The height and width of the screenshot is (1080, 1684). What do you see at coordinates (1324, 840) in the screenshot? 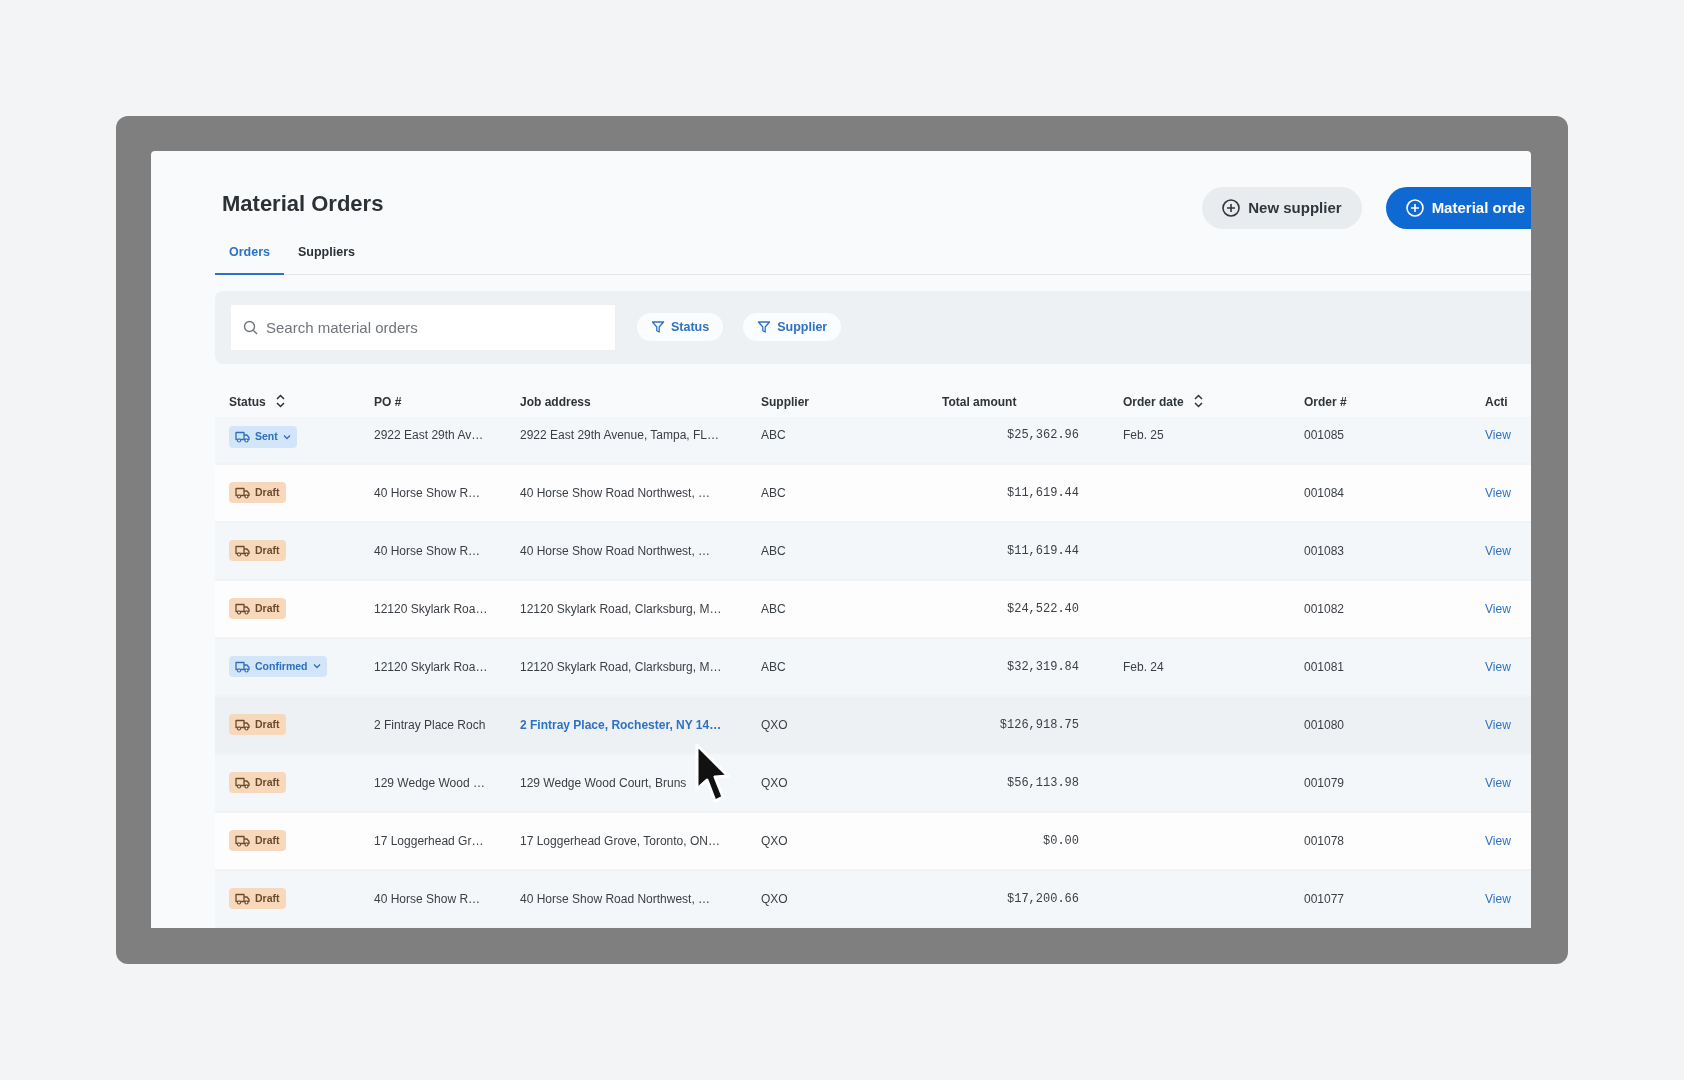
I see `order-number: 001078` at bounding box center [1324, 840].